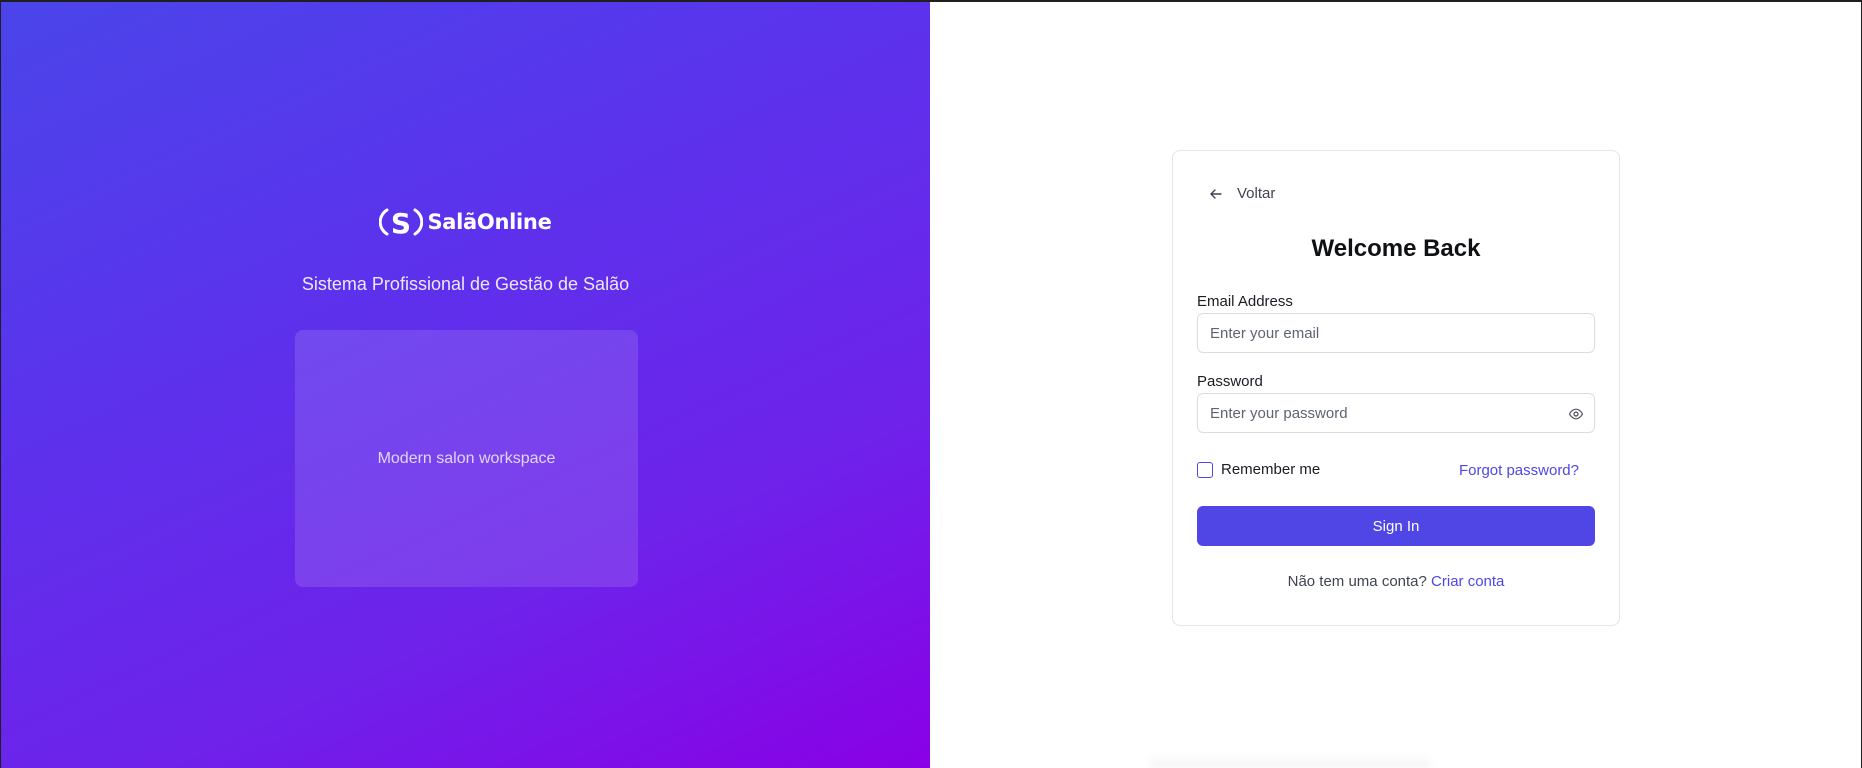  What do you see at coordinates (1205, 469) in the screenshot?
I see `remember-me-checkbox` at bounding box center [1205, 469].